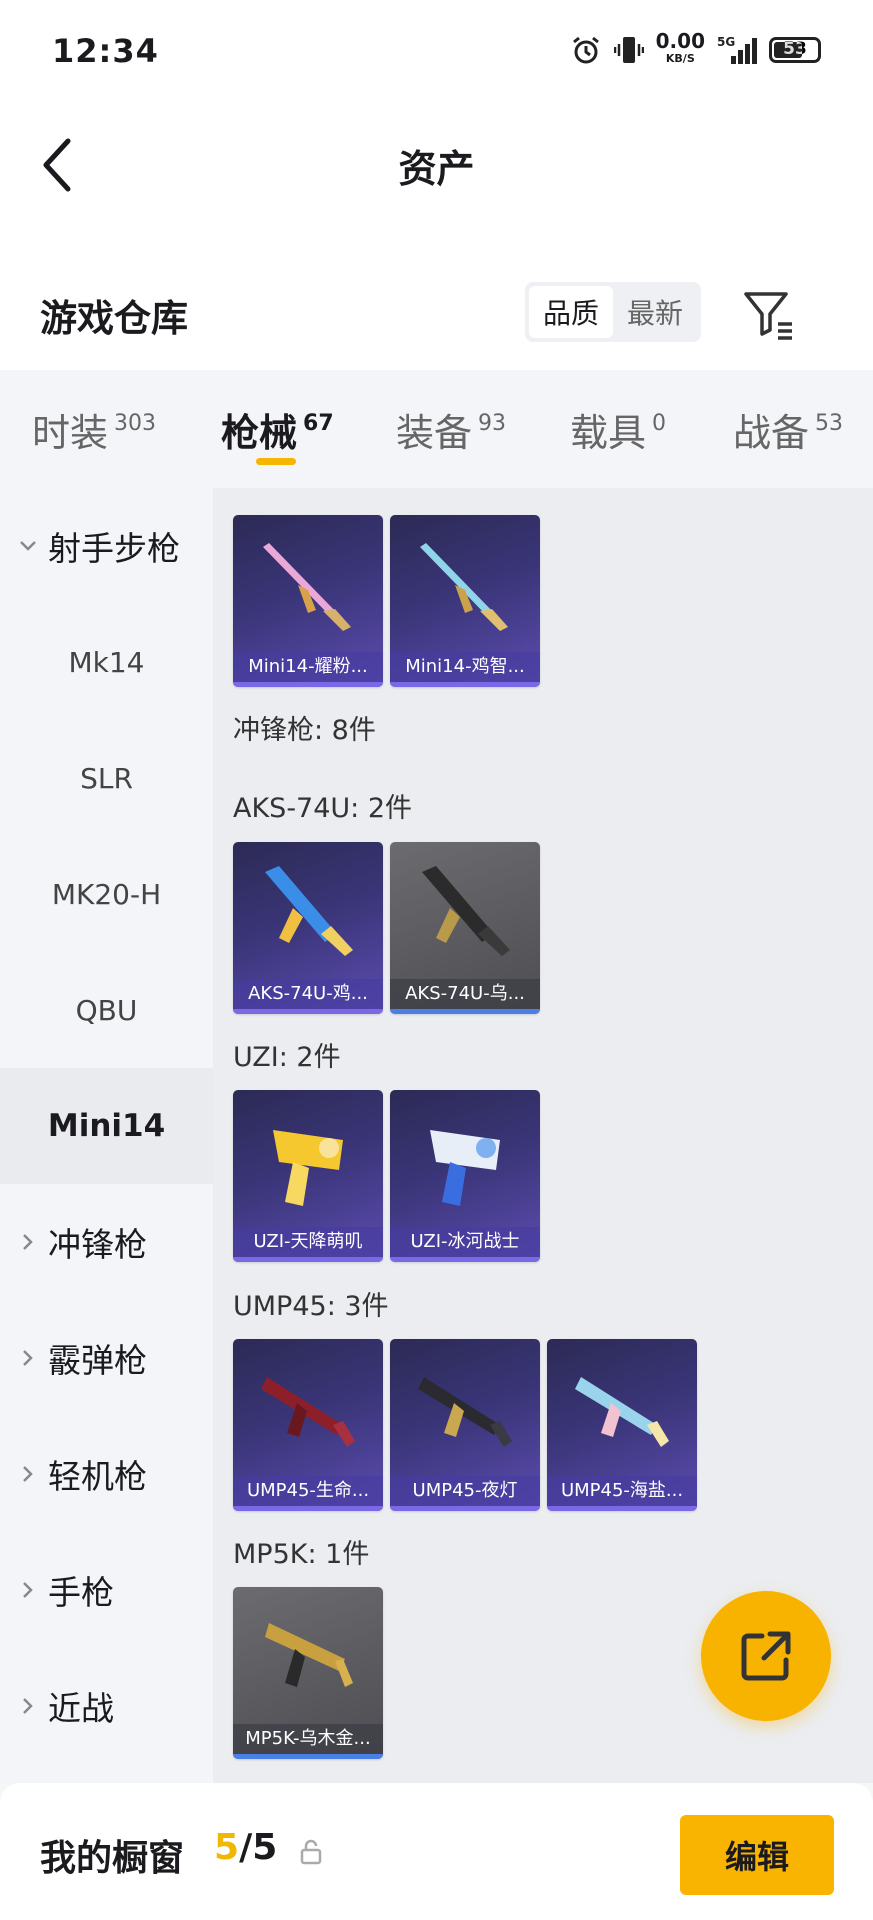  What do you see at coordinates (788, 429) in the screenshot?
I see `tab-supplies: 战备 53` at bounding box center [788, 429].